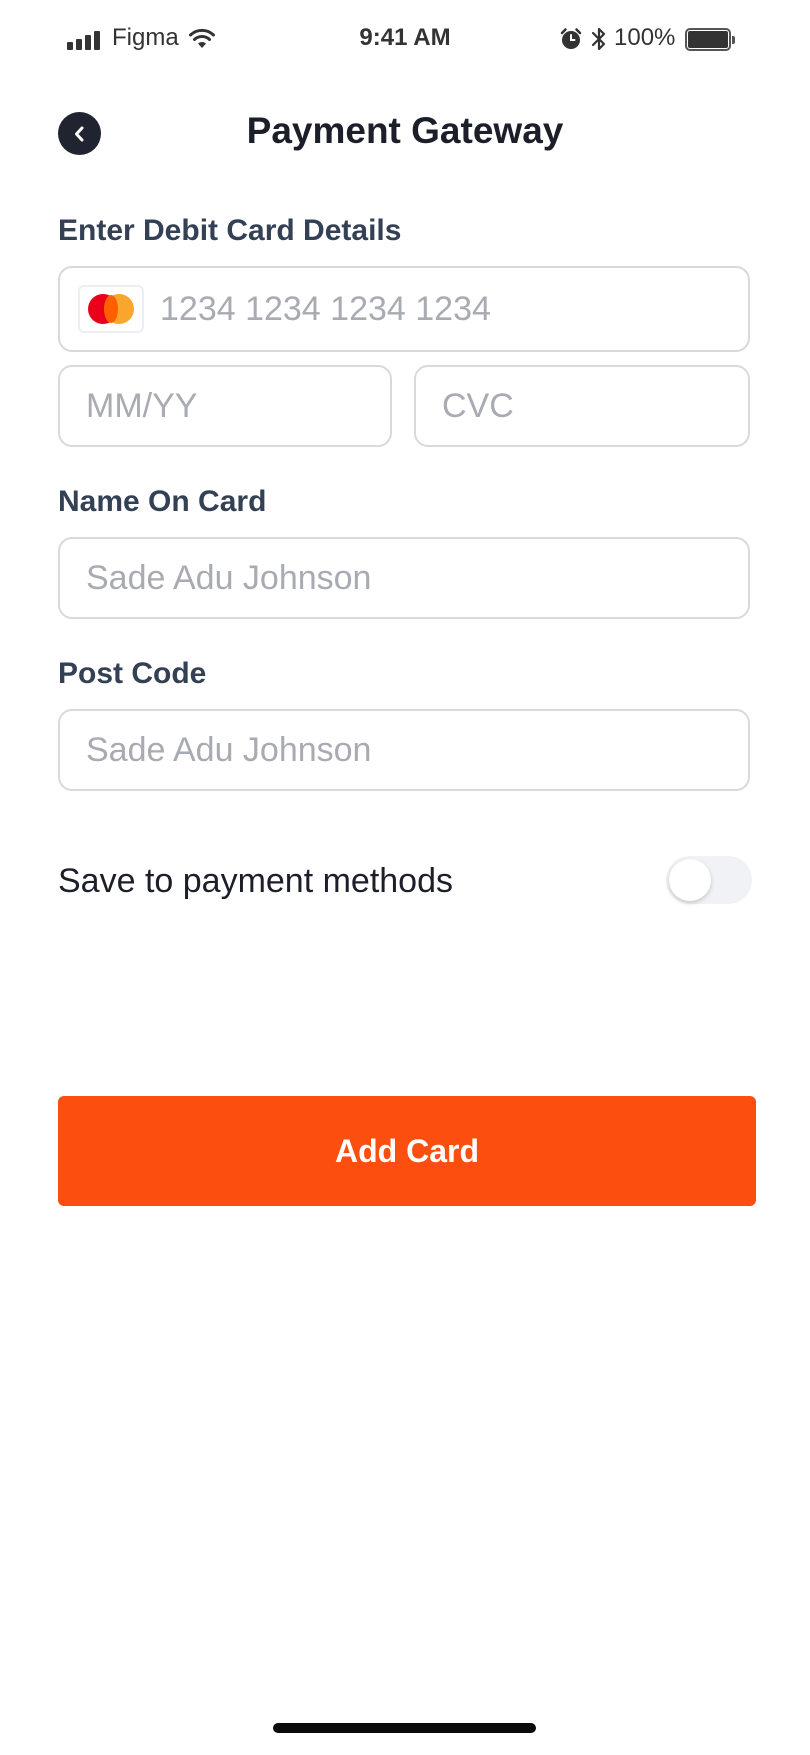 This screenshot has width=810, height=1755. I want to click on name-on-card-input, so click(417, 578).